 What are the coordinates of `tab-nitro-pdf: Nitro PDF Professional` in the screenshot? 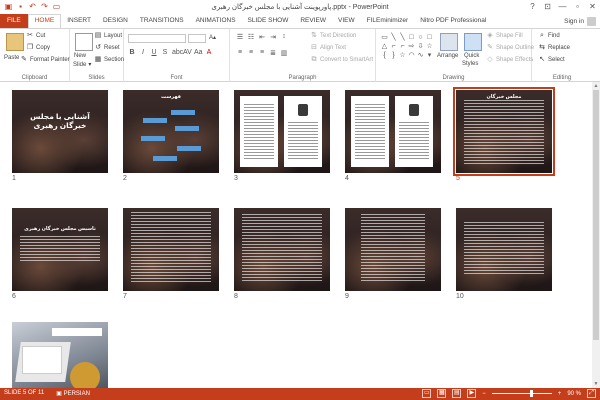 It's located at (453, 21).